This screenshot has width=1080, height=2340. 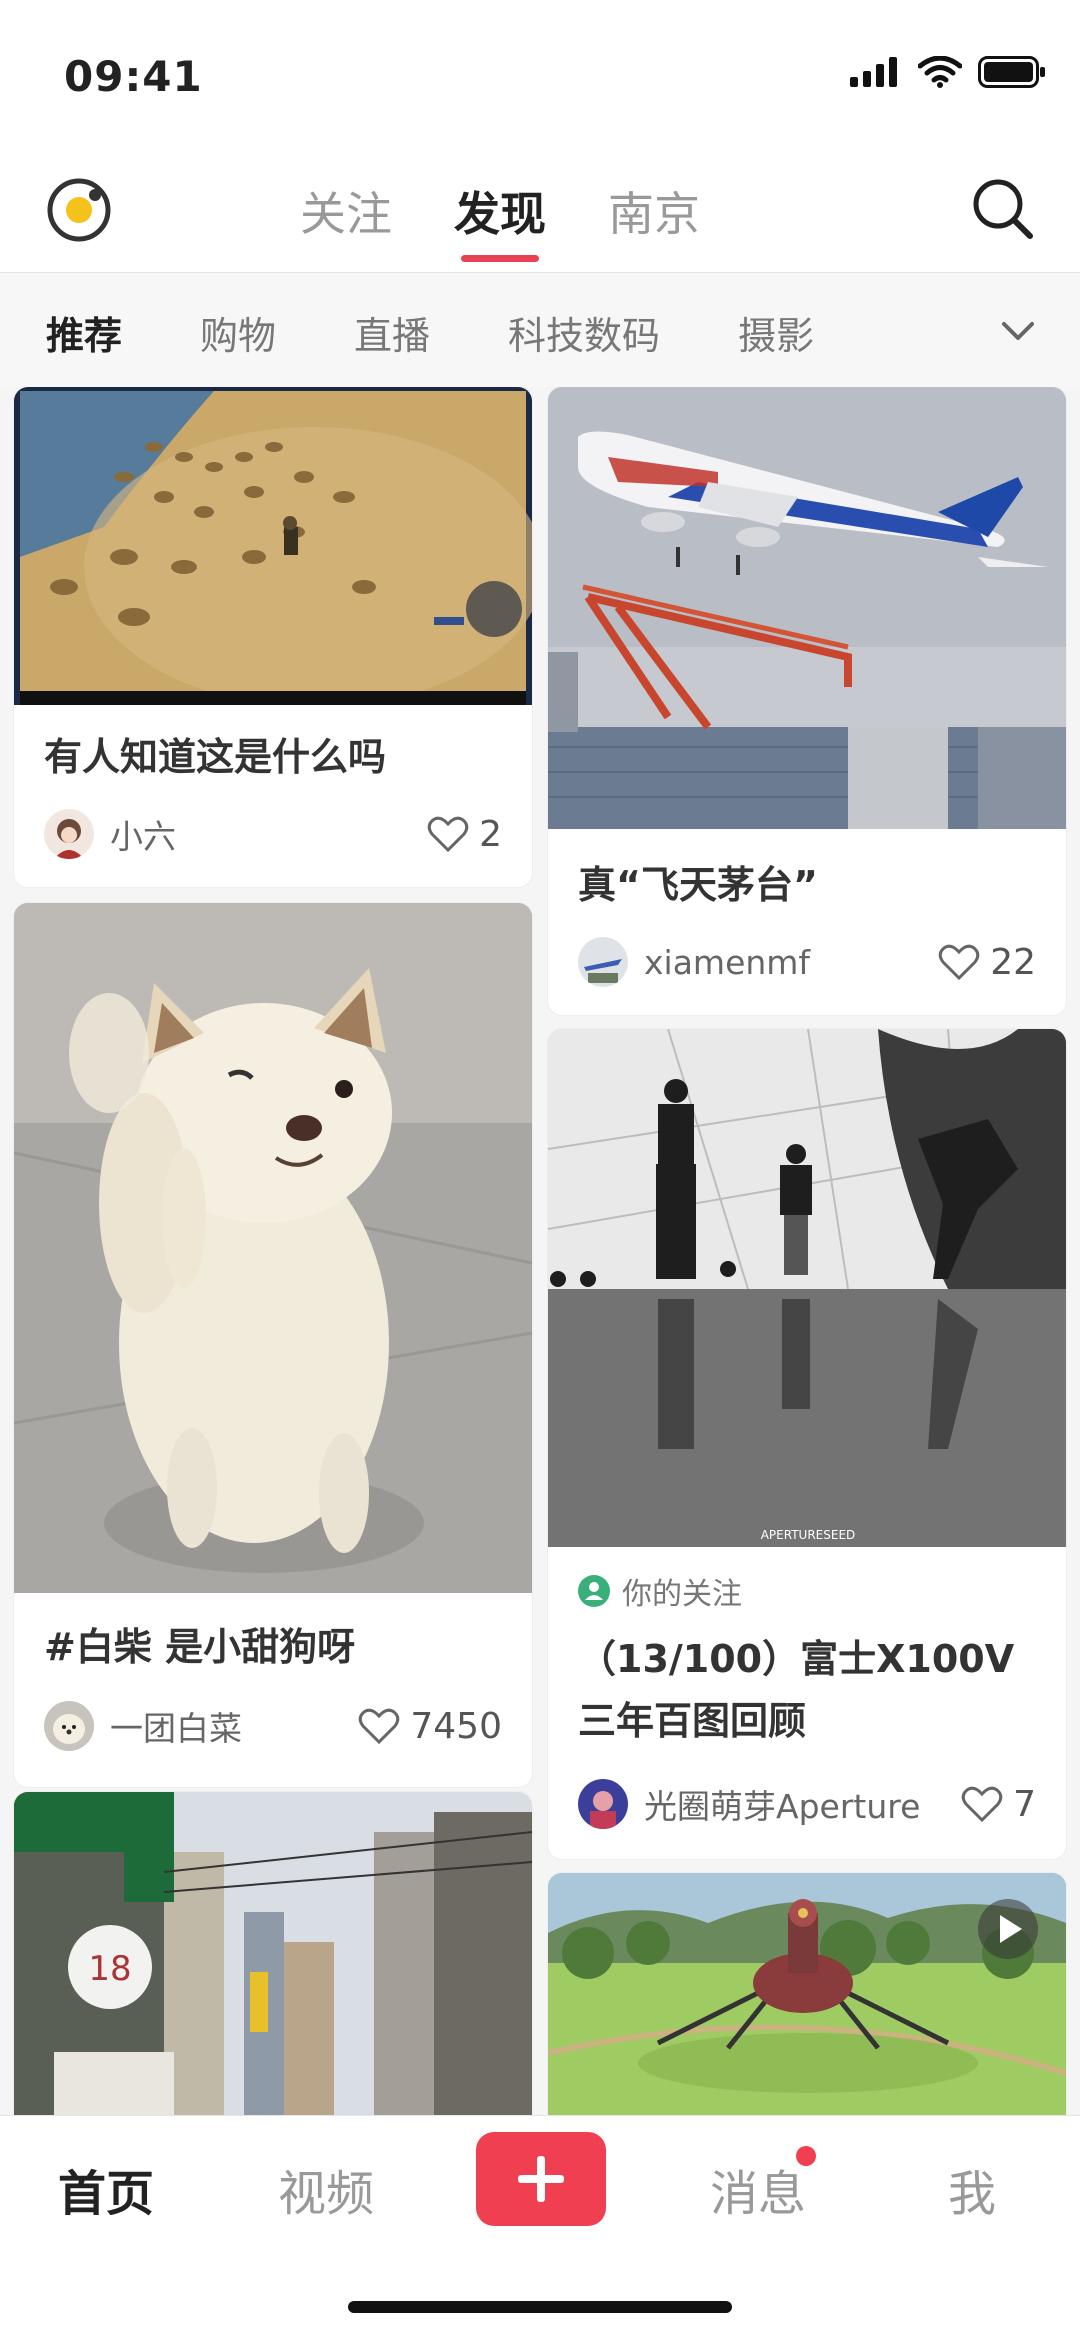 I want to click on post-title: 有人知道这是什么吗, so click(x=215, y=757).